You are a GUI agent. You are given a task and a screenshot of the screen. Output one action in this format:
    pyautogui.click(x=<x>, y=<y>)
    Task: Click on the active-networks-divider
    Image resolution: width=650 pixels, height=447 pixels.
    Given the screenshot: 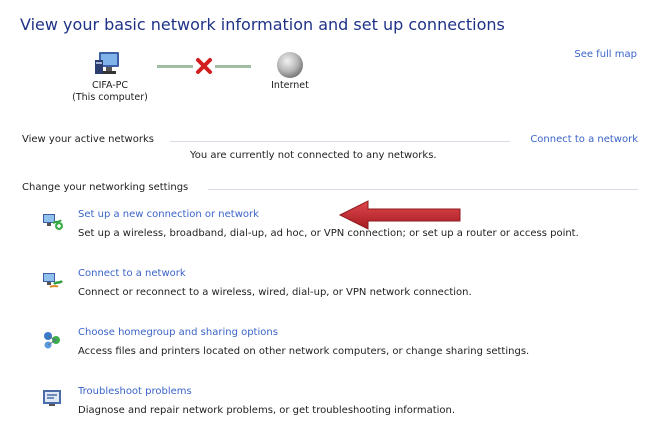 What is the action you would take?
    pyautogui.click(x=340, y=141)
    